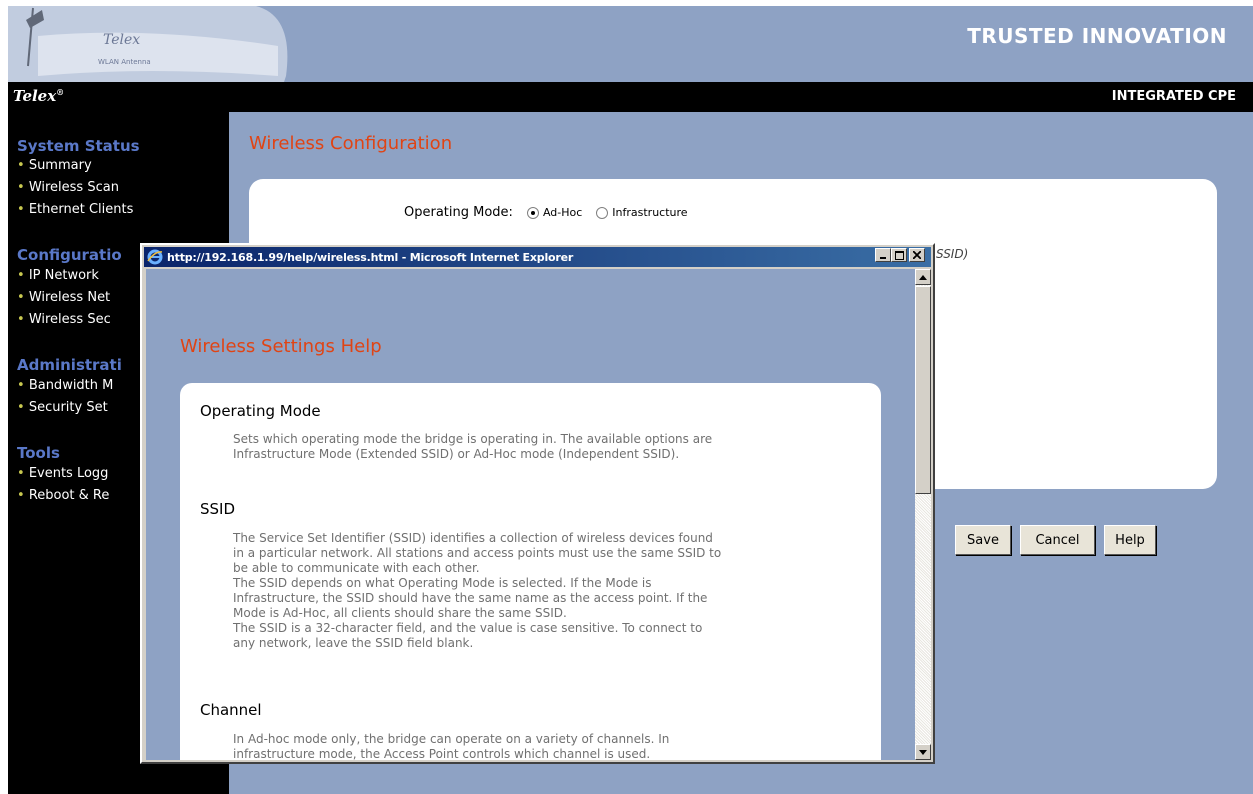  Describe the element at coordinates (1173, 96) in the screenshot. I see `product-name: INTEGRATED CPE` at that location.